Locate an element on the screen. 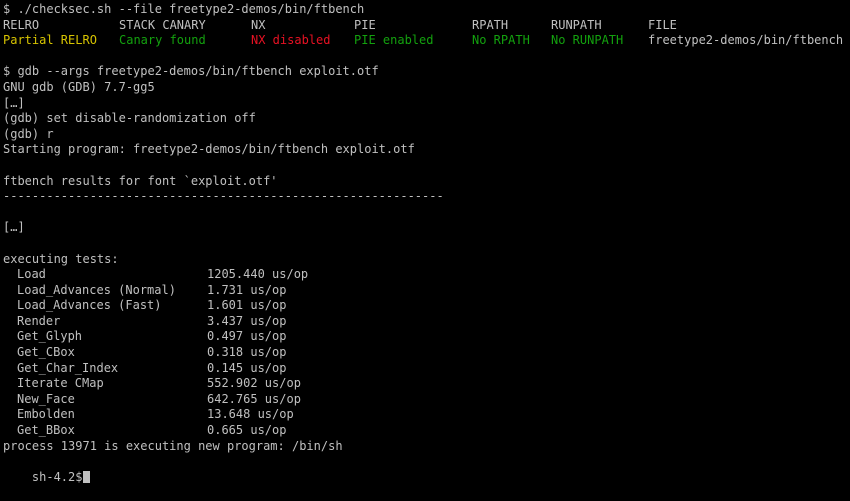 The width and height of the screenshot is (850, 501). gdb-version-line: GNU gdb (GDB) 7.7-gg5 is located at coordinates (79, 86).